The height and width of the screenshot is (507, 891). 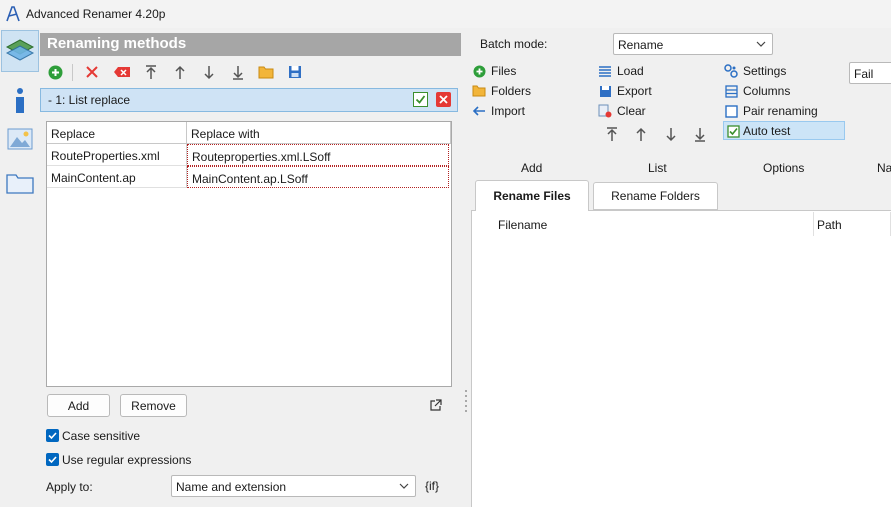 I want to click on save-icon, so click(x=295, y=72).